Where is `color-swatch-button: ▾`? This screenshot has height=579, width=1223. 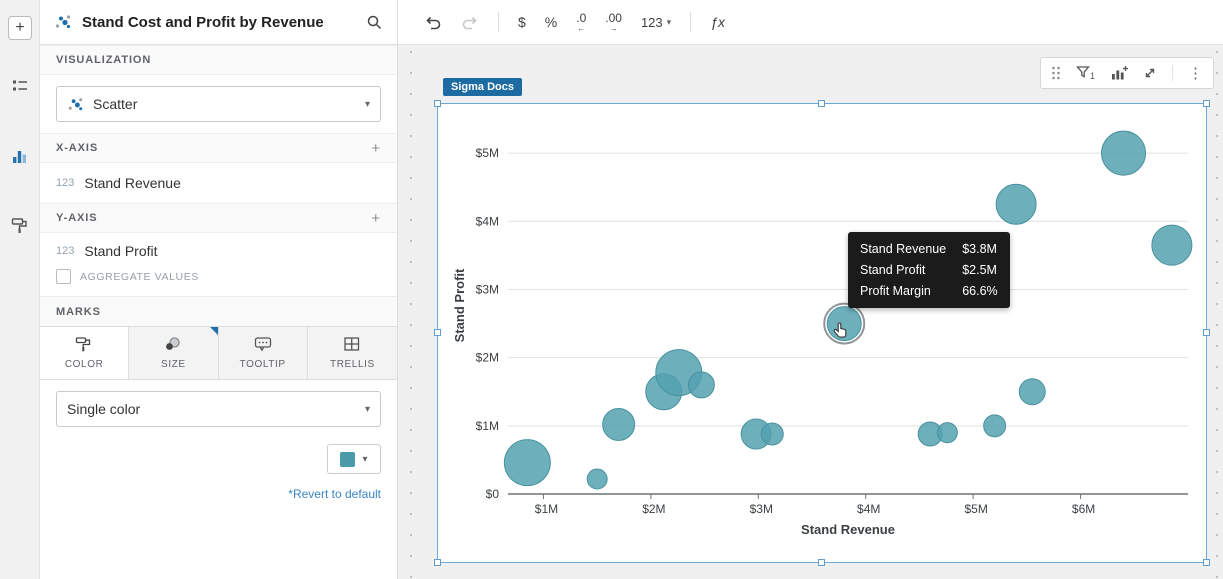 color-swatch-button: ▾ is located at coordinates (354, 459).